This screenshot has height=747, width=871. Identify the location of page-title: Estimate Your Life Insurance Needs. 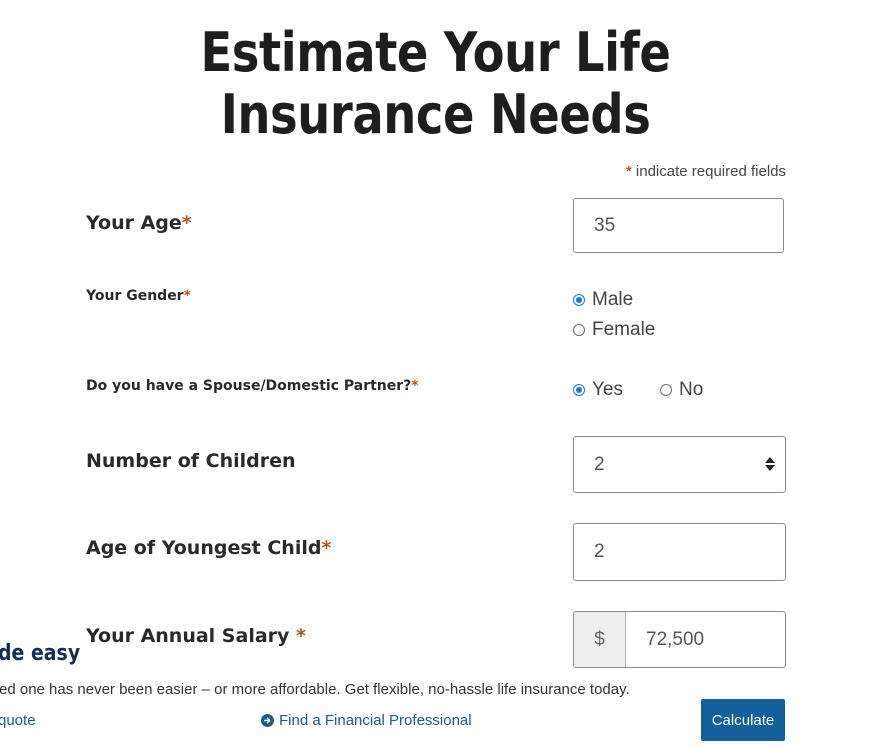
(435, 83).